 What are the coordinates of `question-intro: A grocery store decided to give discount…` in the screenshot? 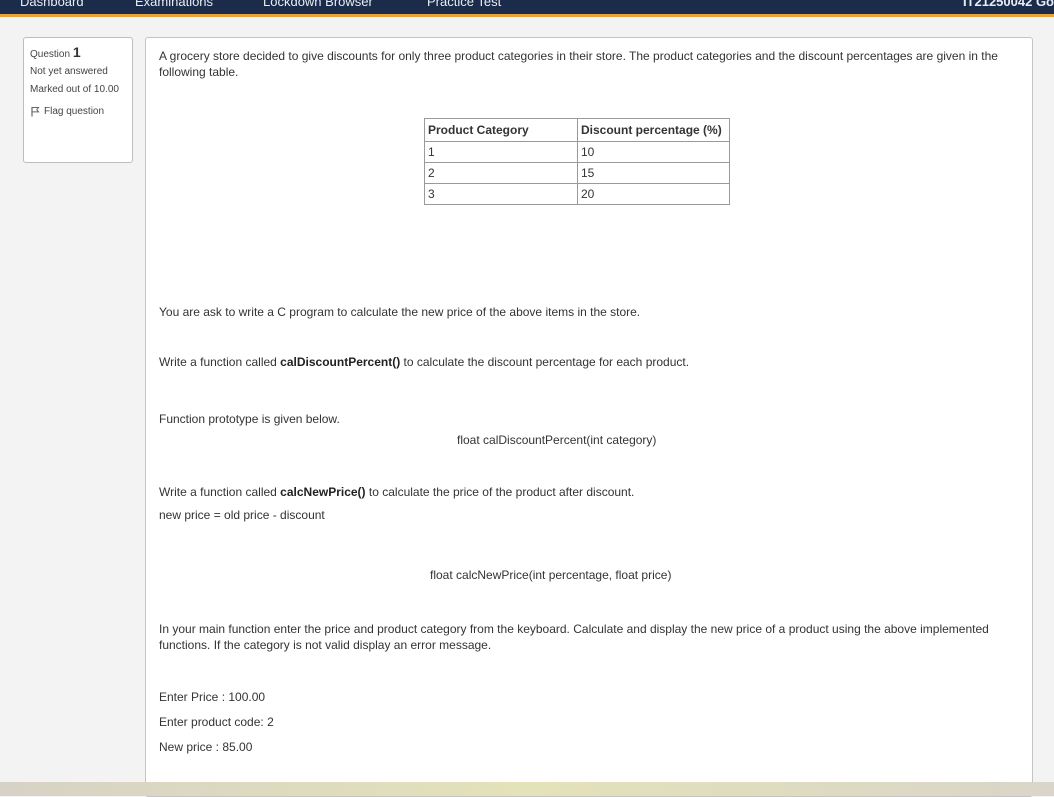 It's located at (578, 64).